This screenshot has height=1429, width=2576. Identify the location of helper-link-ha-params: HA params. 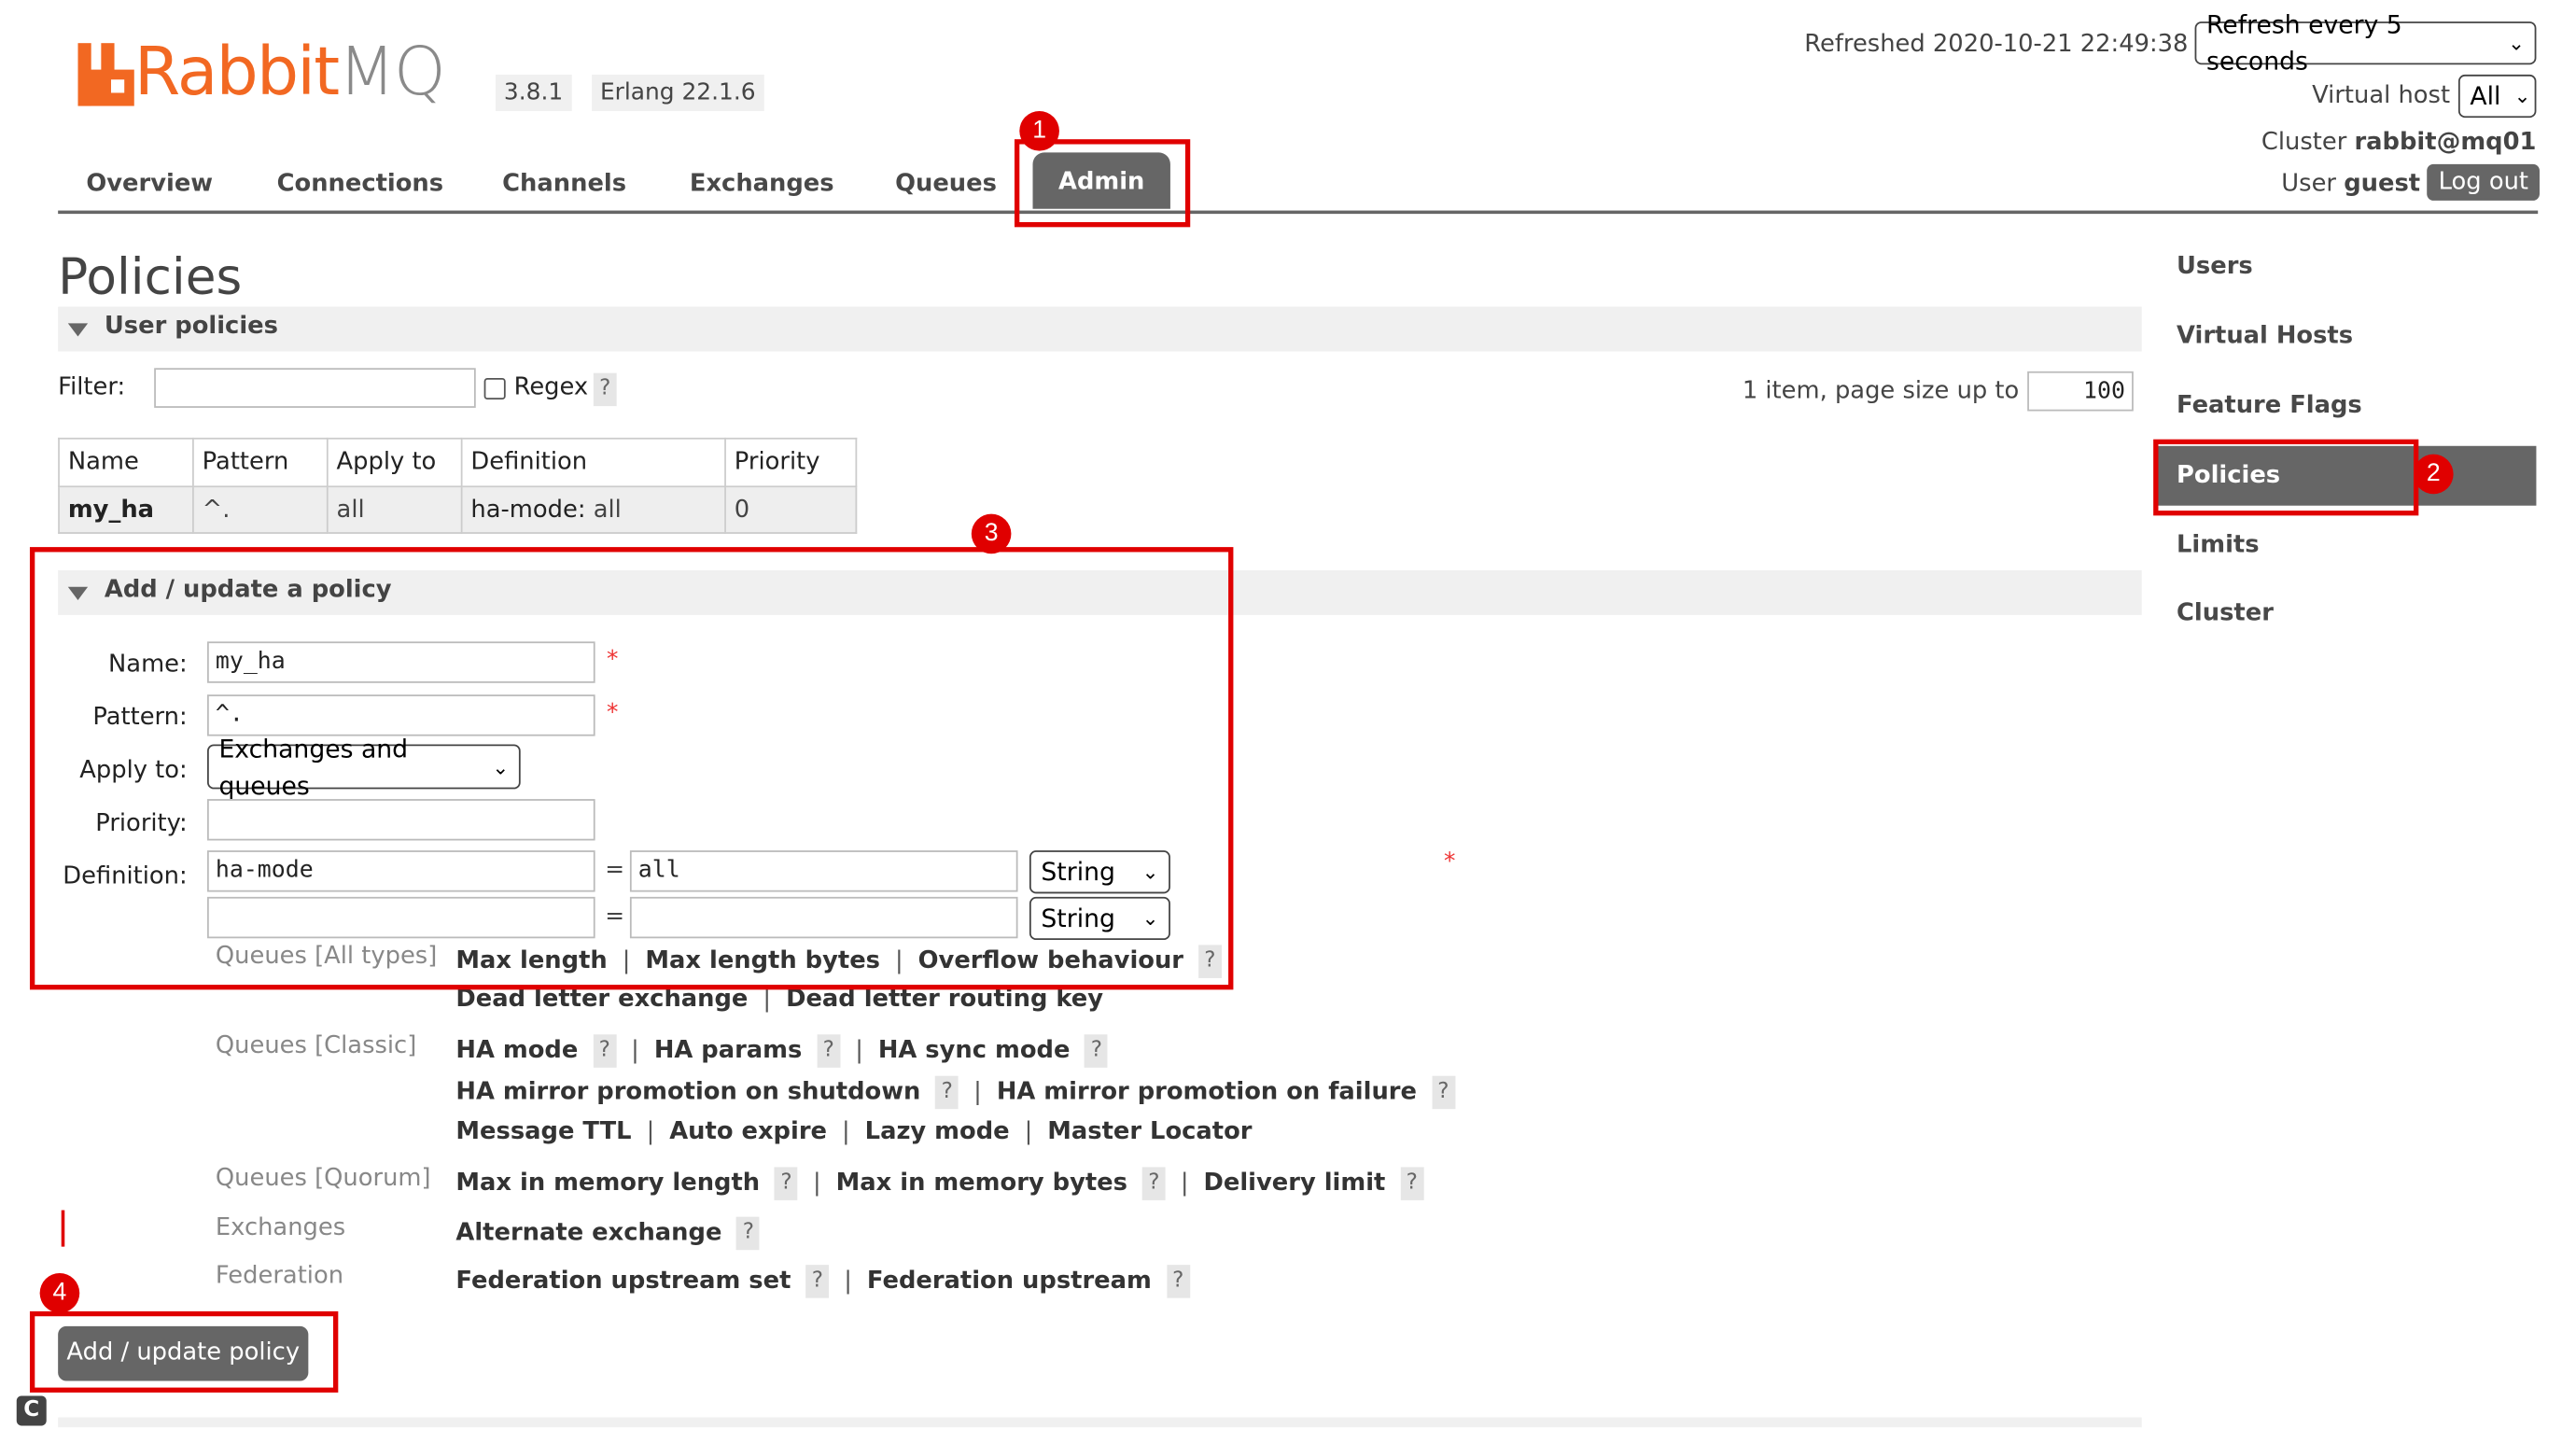
(728, 1051).